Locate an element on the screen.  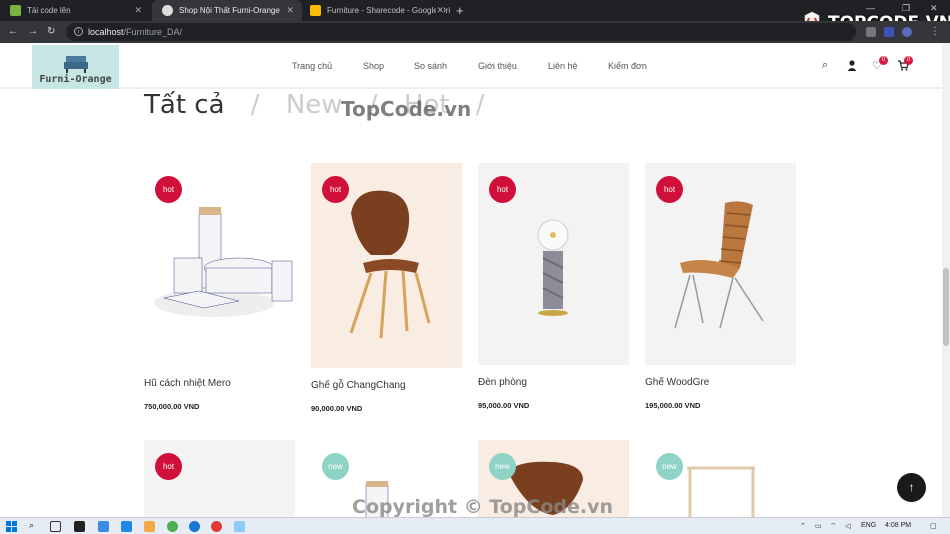
sofa-logo-icon is located at coordinates (75, 64).